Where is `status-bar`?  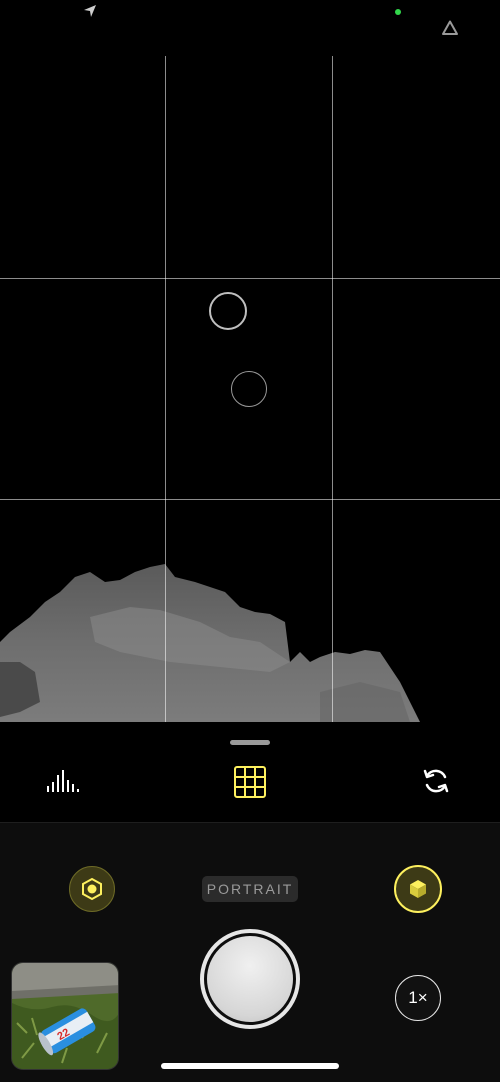 status-bar is located at coordinates (250, 28).